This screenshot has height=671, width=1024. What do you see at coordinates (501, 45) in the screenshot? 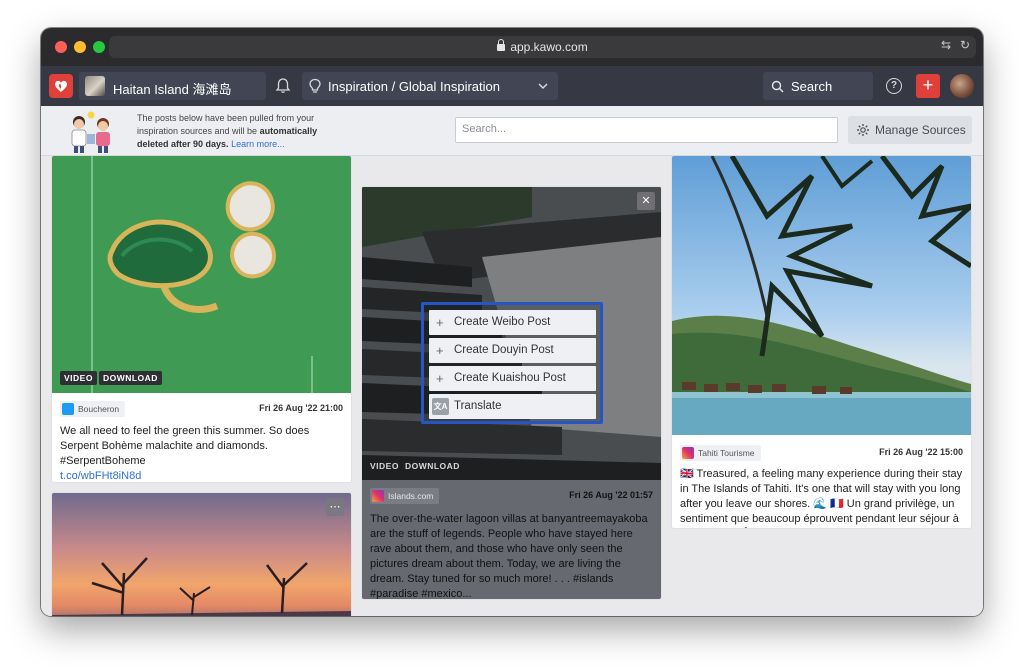
I see `lock-icon` at bounding box center [501, 45].